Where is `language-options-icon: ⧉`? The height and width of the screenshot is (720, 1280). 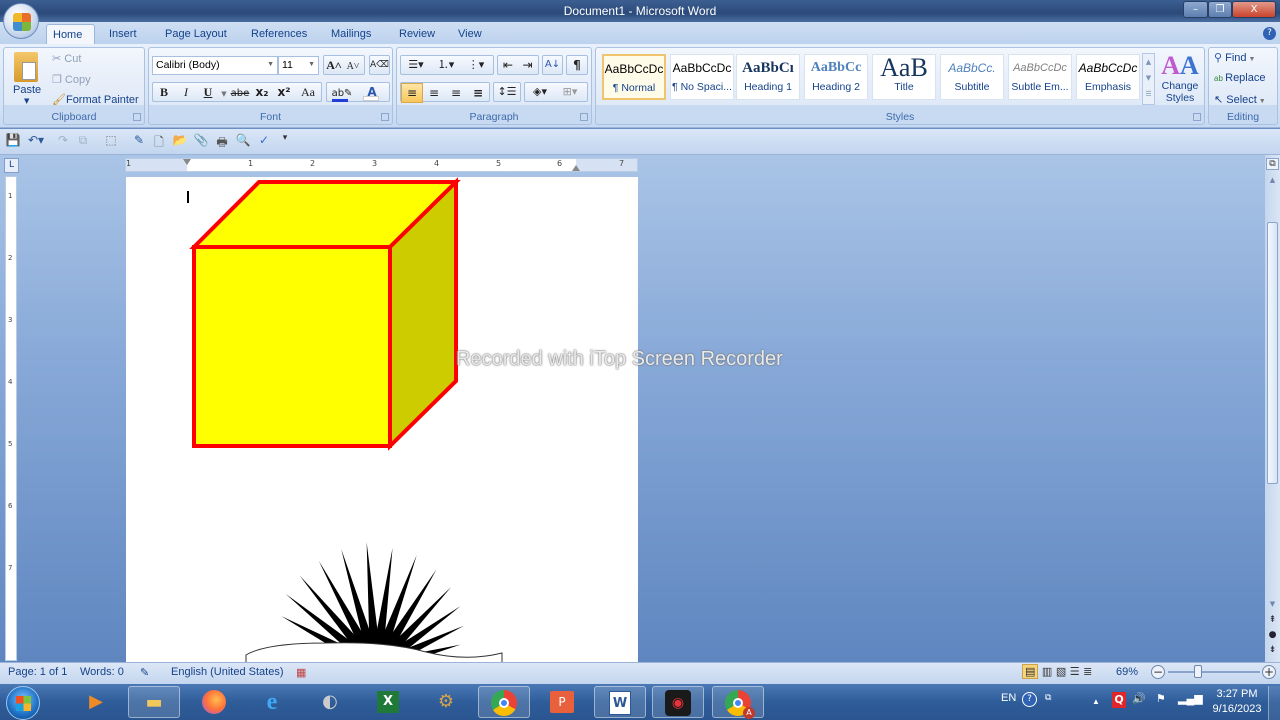
language-options-icon: ⧉ is located at coordinates (1048, 697).